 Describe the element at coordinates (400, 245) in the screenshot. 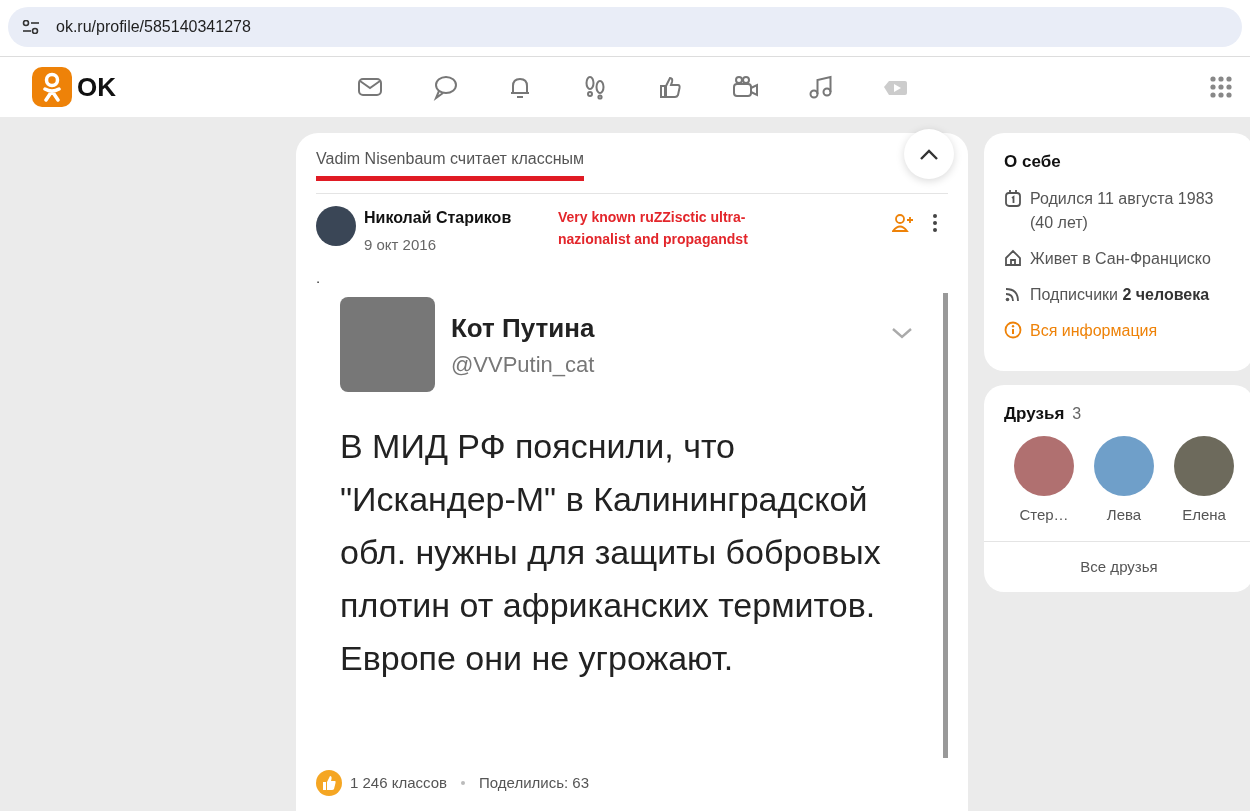

I see `post-date: 9 окт 2016` at that location.